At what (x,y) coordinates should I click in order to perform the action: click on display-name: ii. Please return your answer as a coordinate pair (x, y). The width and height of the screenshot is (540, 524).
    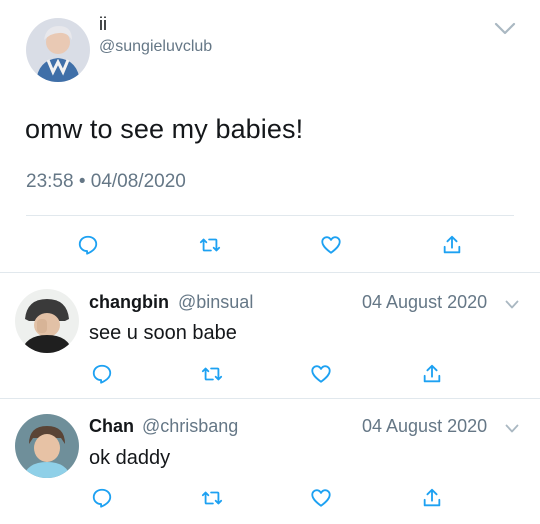
    Looking at the image, I should click on (103, 24).